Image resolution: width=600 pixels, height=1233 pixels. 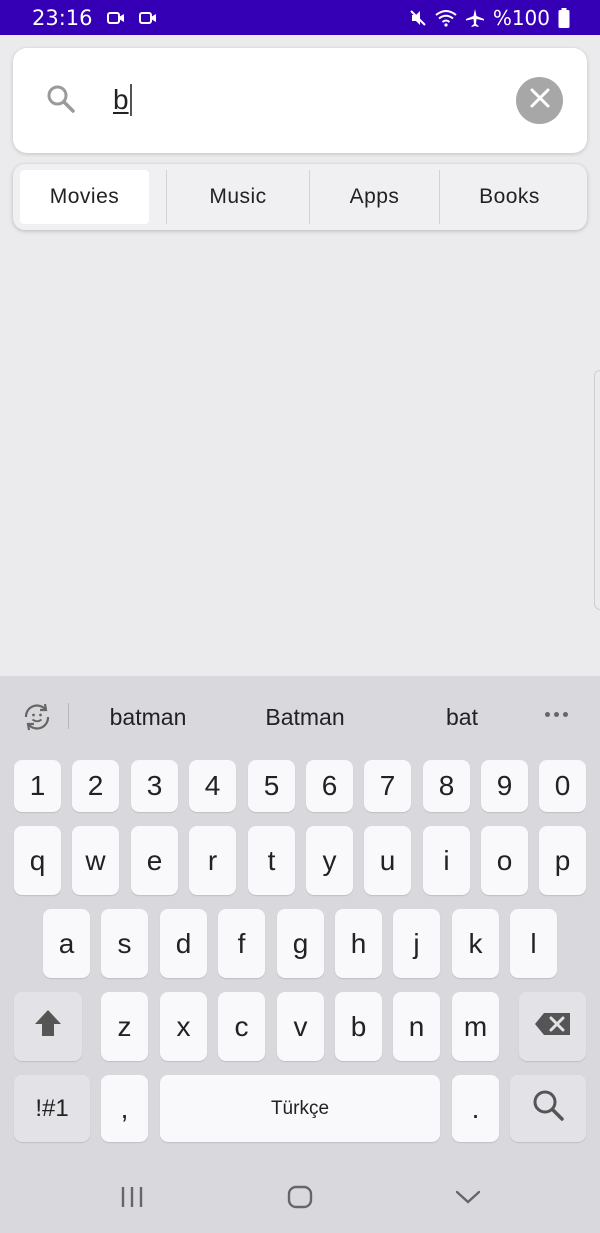 What do you see at coordinates (66, 943) in the screenshot?
I see `key-a: a` at bounding box center [66, 943].